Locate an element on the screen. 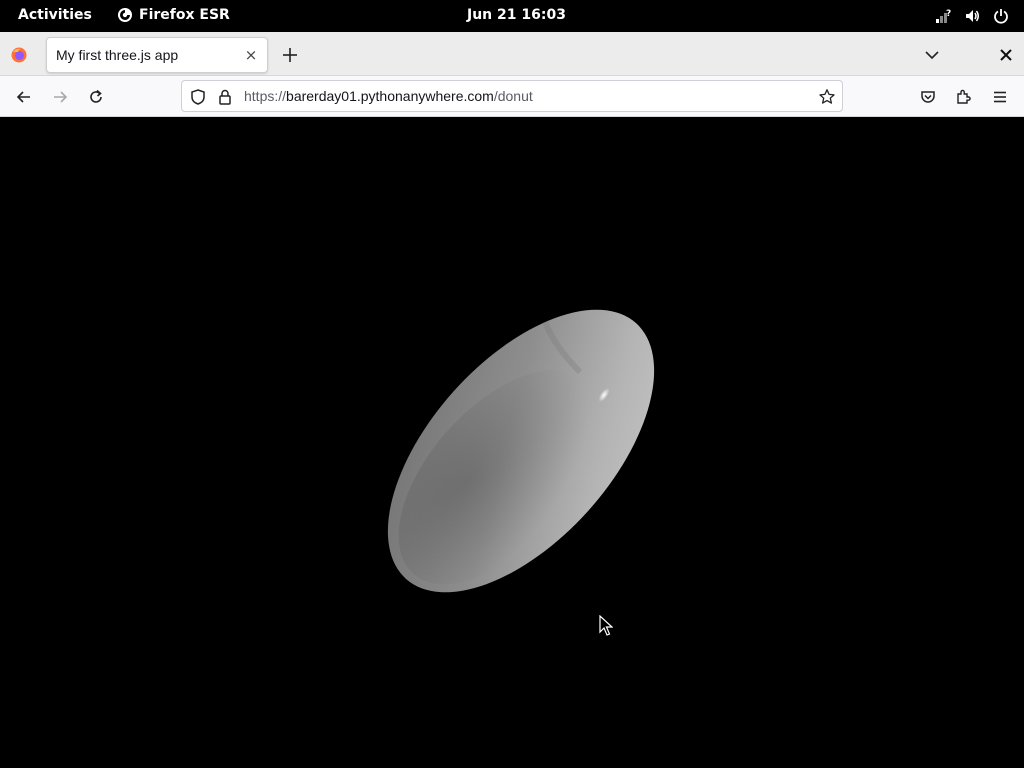 This screenshot has height=768, width=1024. gnome-top-bar: Activities Firefox ESR Jun 21 16:03 ? is located at coordinates (512, 16).